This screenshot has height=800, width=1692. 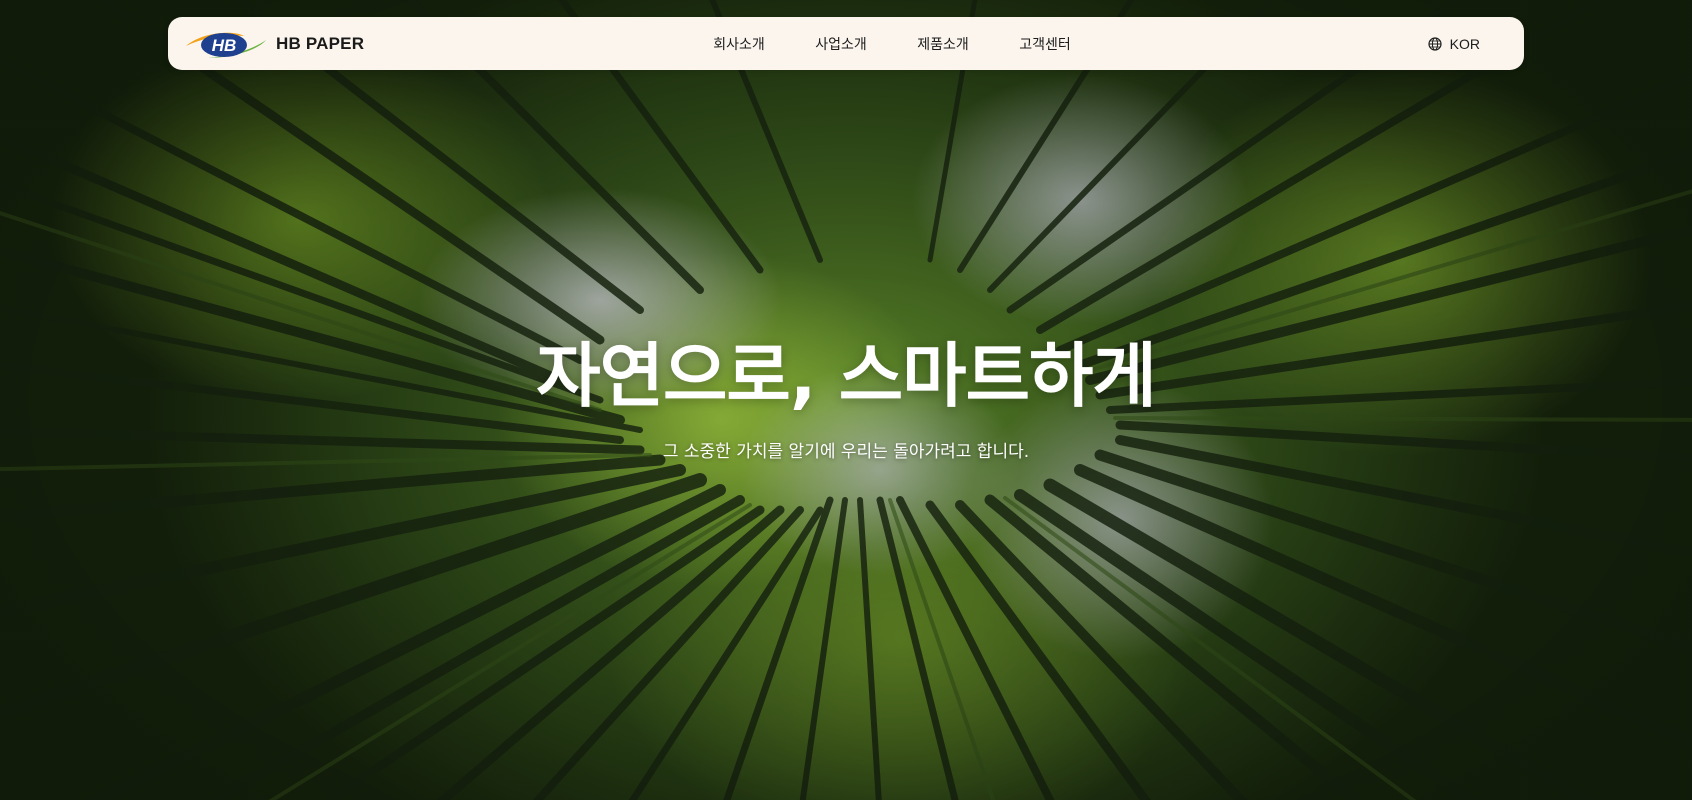 I want to click on hb-logo-icon: HB, so click(x=226, y=45).